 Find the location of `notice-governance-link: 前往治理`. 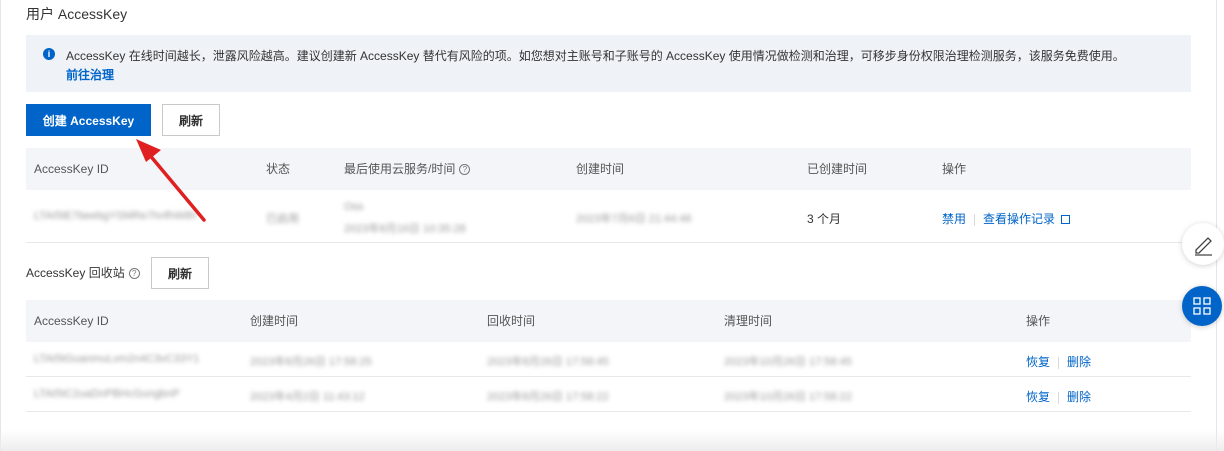

notice-governance-link: 前往治理 is located at coordinates (90, 74).